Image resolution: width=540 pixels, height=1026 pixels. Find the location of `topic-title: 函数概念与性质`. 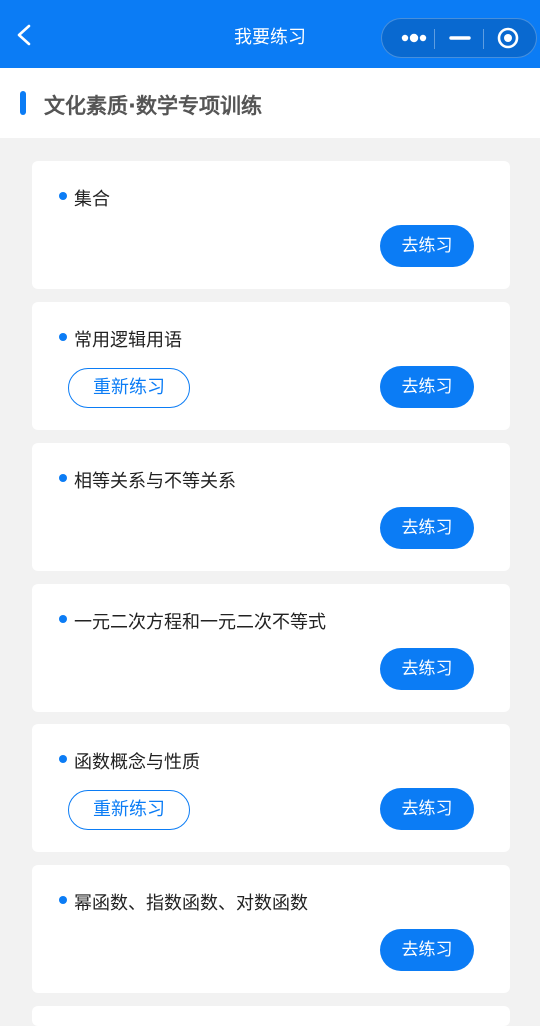

topic-title: 函数概念与性质 is located at coordinates (137, 762).